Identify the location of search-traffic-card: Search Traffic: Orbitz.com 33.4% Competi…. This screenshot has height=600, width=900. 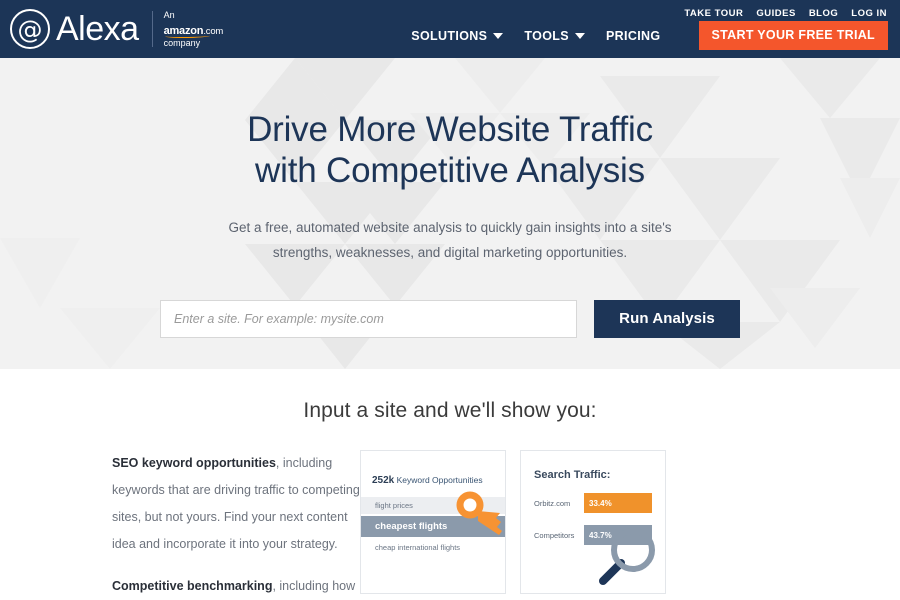
(593, 522).